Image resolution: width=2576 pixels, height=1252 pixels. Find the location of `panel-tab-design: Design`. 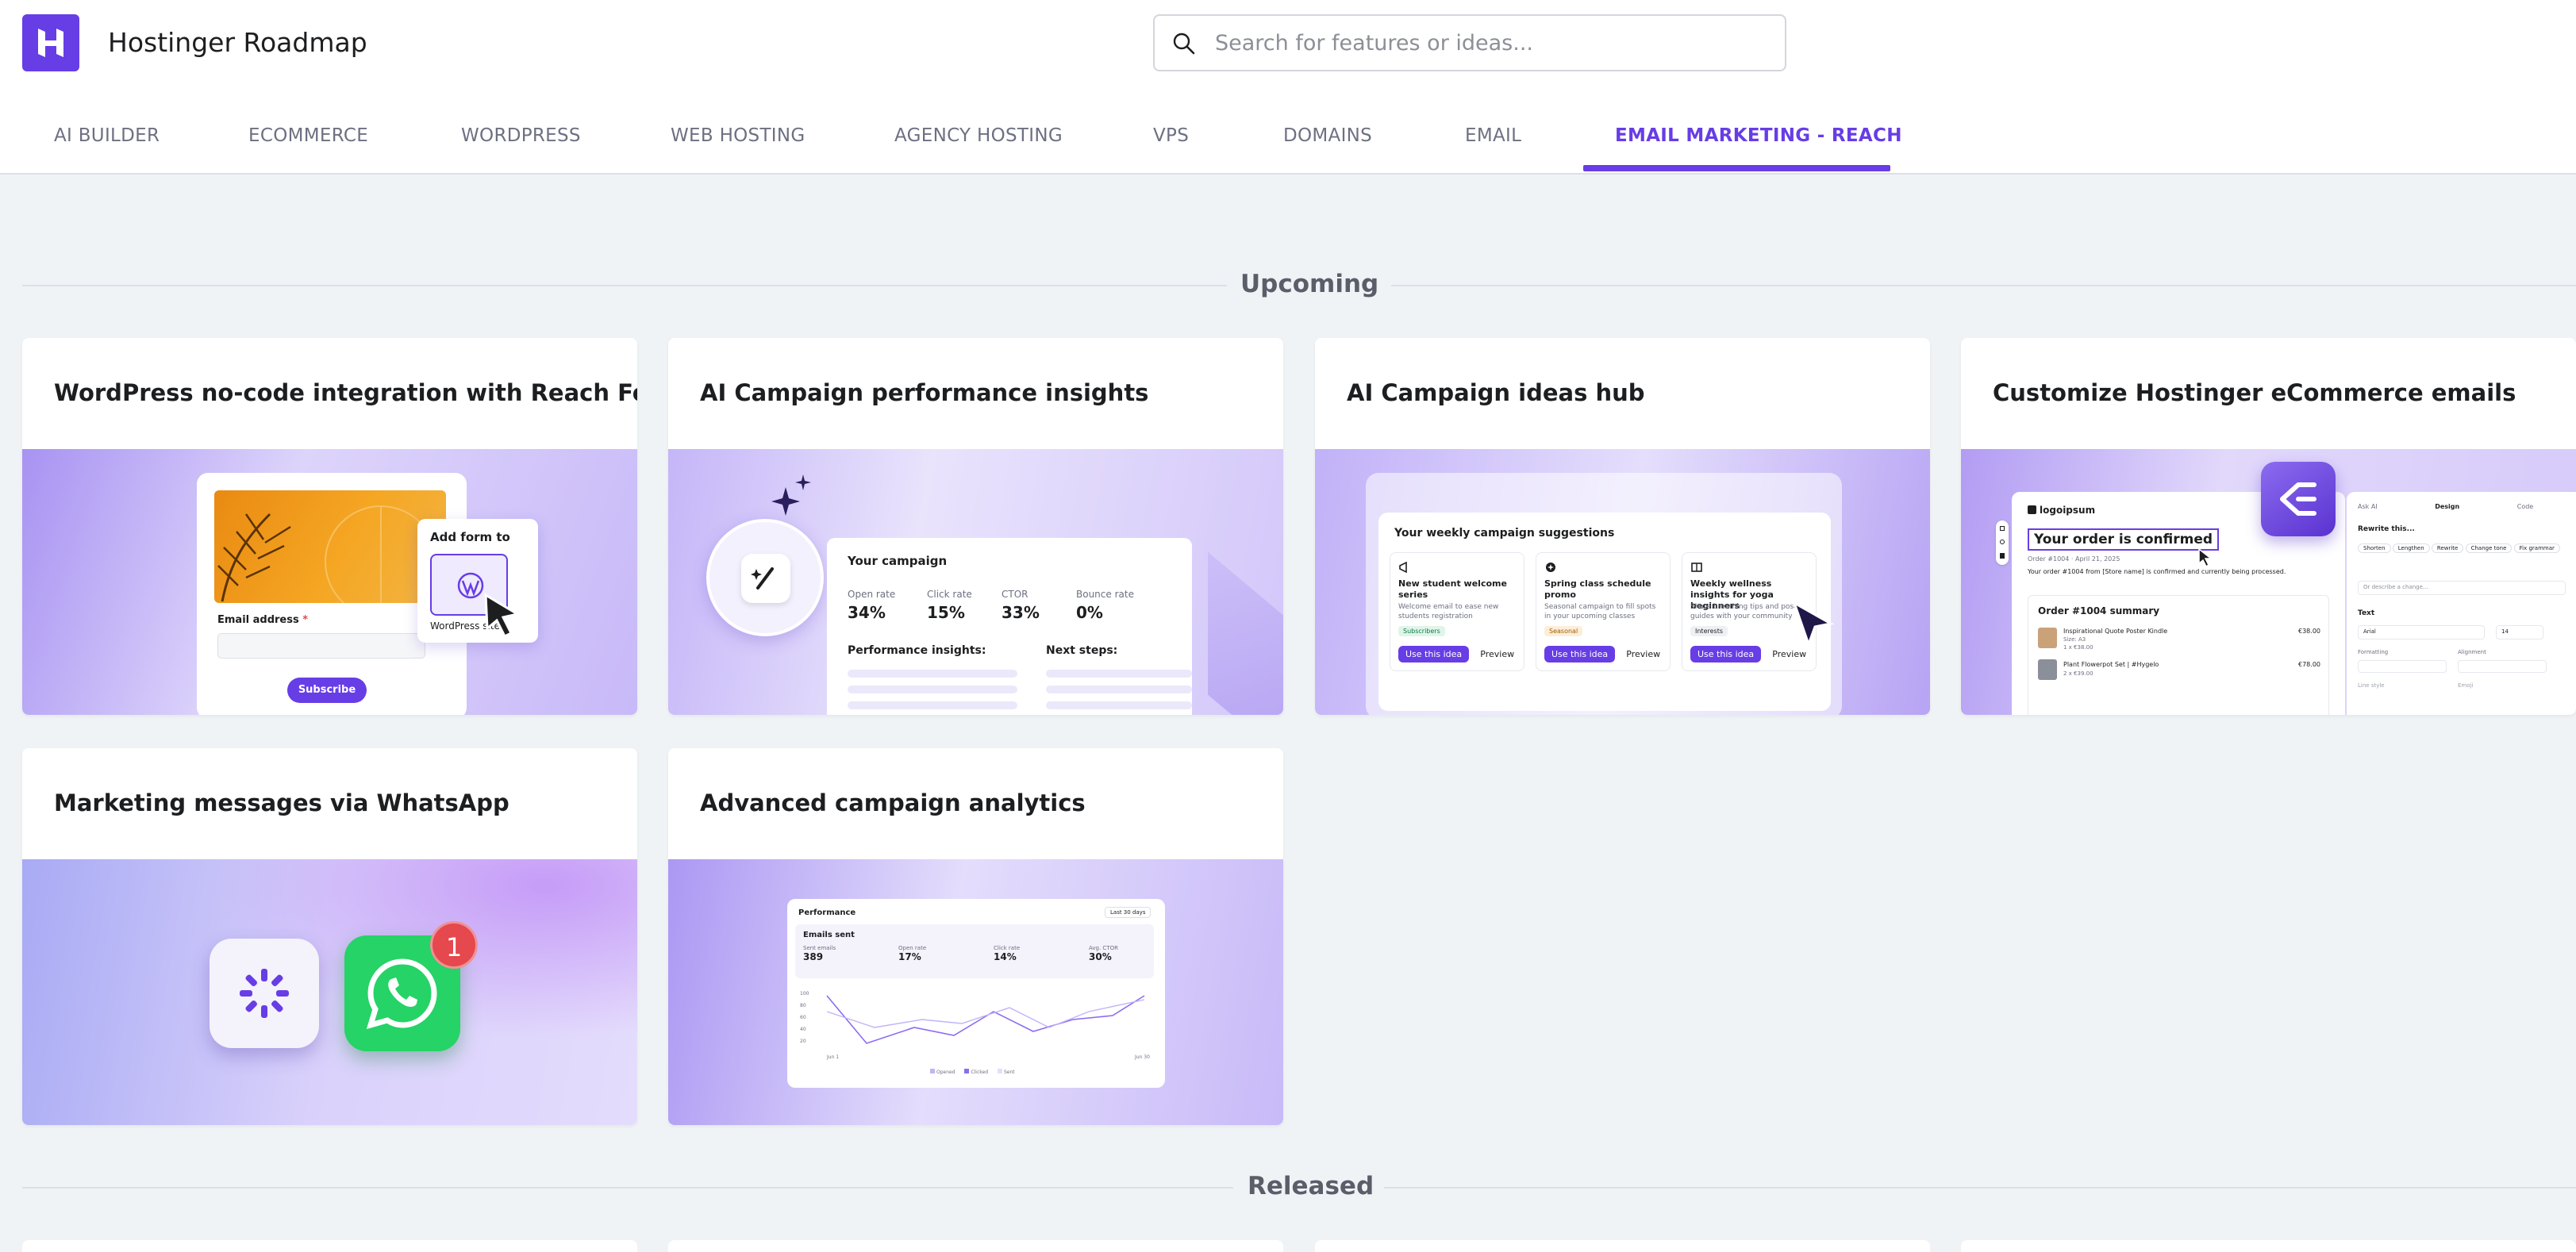

panel-tab-design: Design is located at coordinates (2447, 506).